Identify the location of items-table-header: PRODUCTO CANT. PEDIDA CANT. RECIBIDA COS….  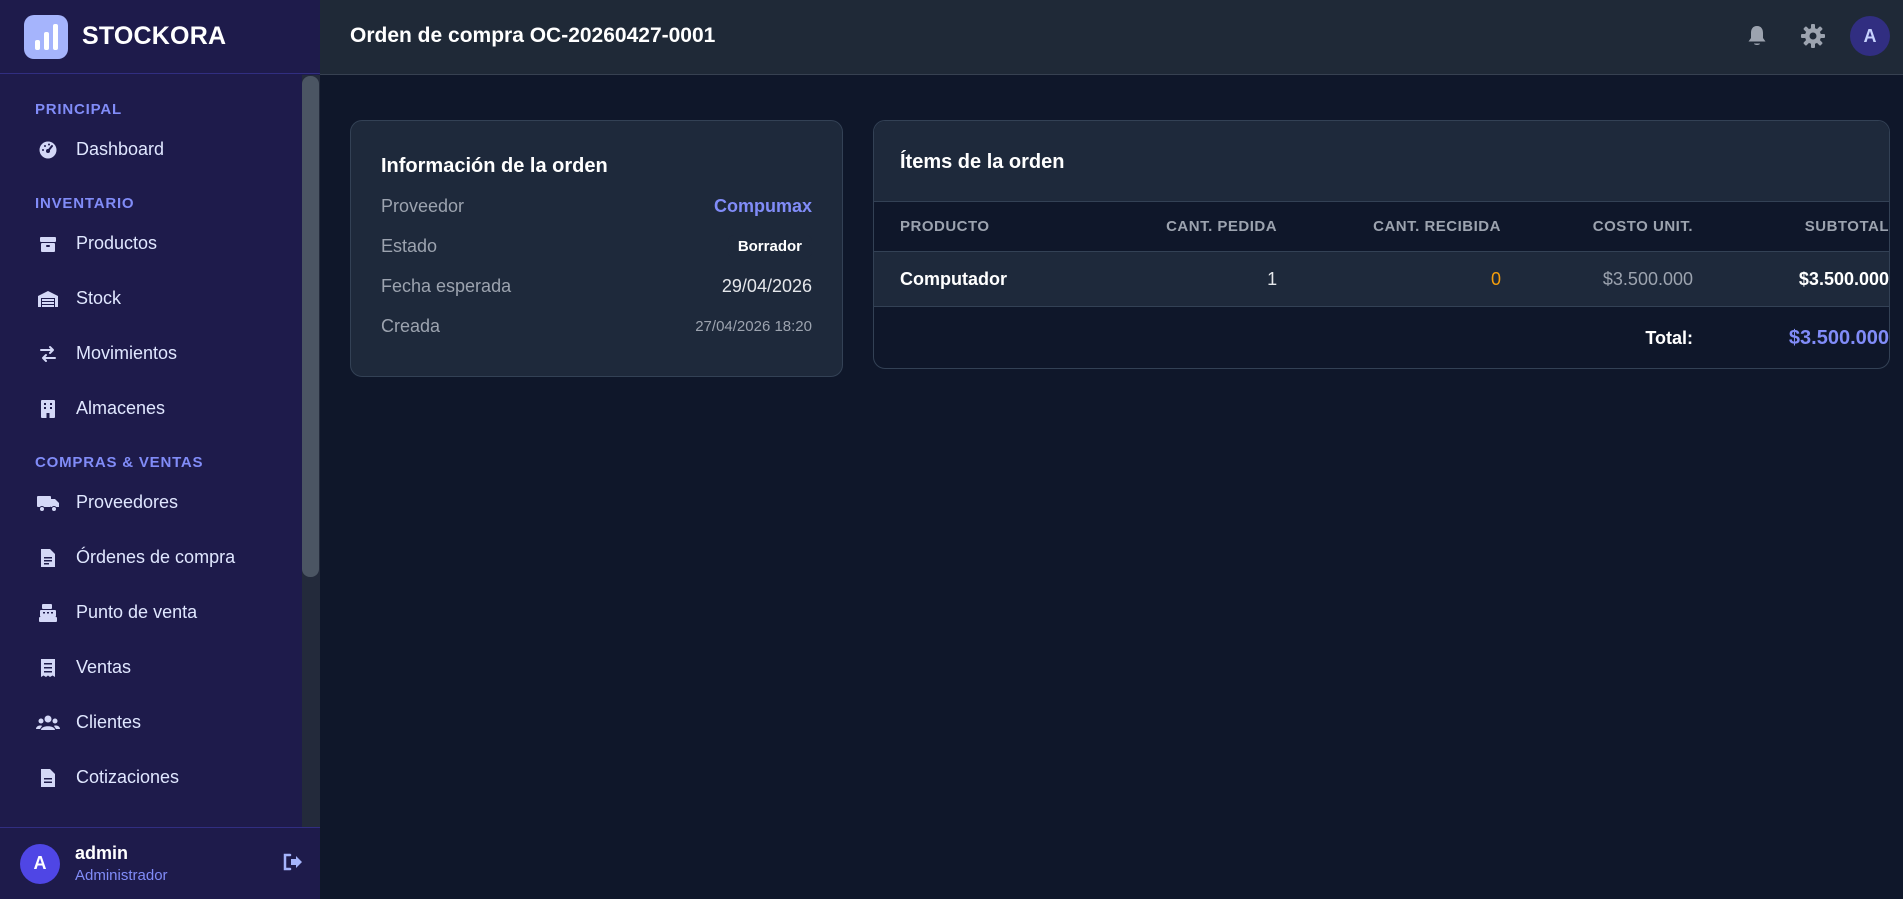
(1381, 227).